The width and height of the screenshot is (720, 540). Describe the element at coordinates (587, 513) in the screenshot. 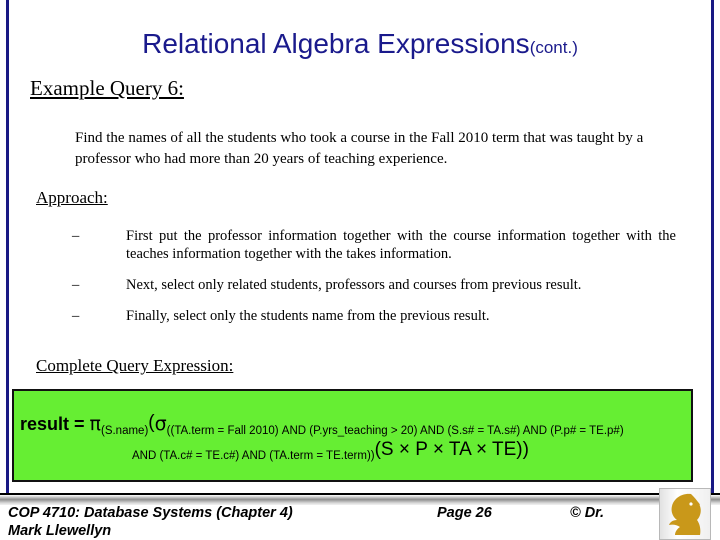

I see `footer-copyright: © Dr.` at that location.